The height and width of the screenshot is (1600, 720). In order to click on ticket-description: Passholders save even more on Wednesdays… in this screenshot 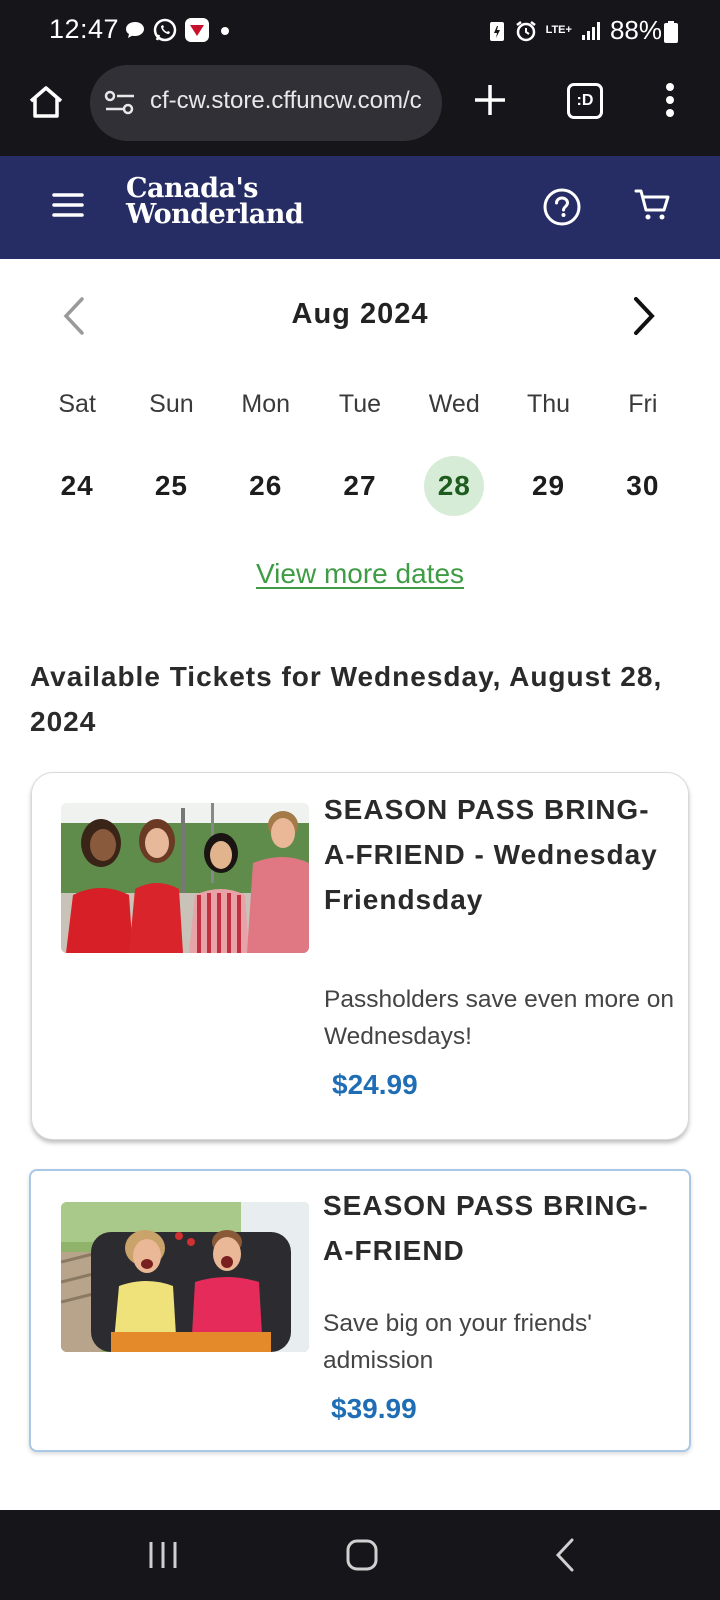, I will do `click(499, 1018)`.